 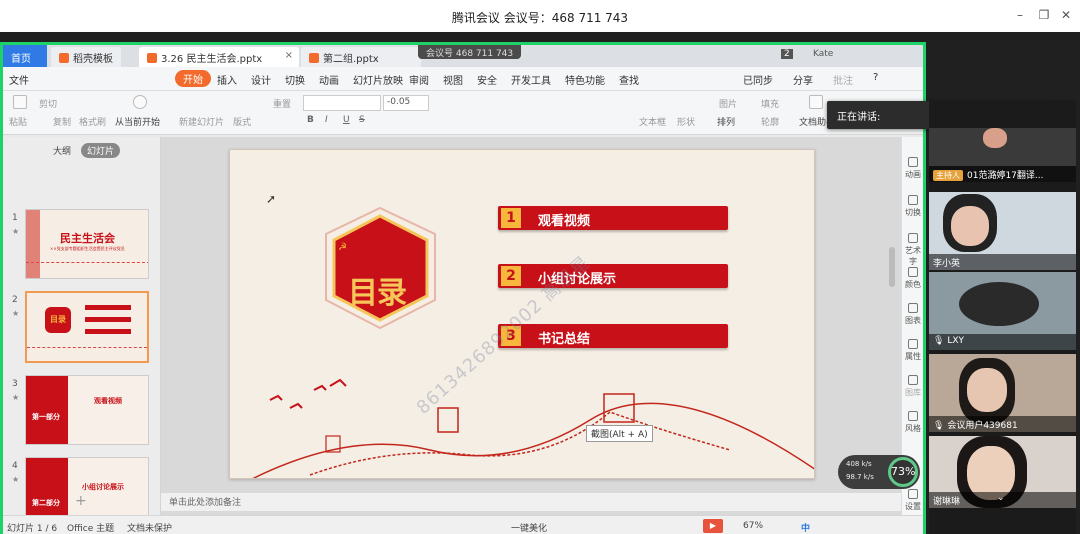 What do you see at coordinates (758, 79) in the screenshot?
I see `sync-status: 已同步` at bounding box center [758, 79].